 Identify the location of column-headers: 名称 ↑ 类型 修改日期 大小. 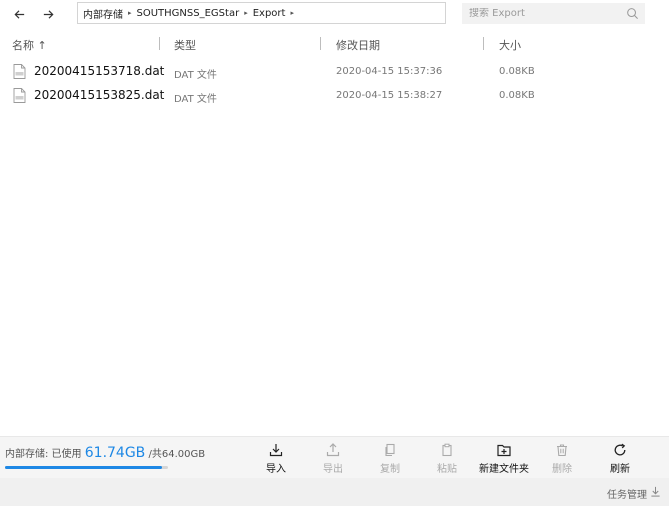
(334, 44).